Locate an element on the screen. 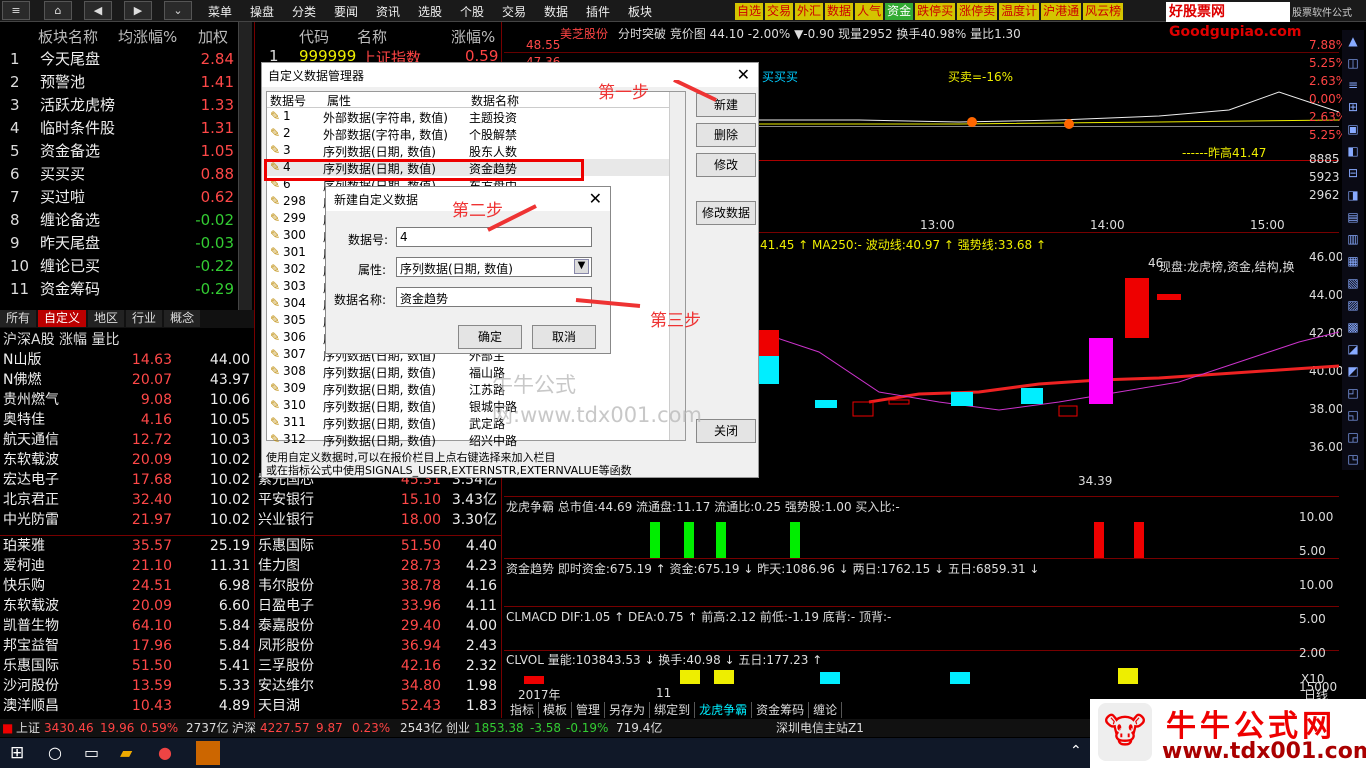  sector-row: 2 预警池 1.41 is located at coordinates (119, 82).